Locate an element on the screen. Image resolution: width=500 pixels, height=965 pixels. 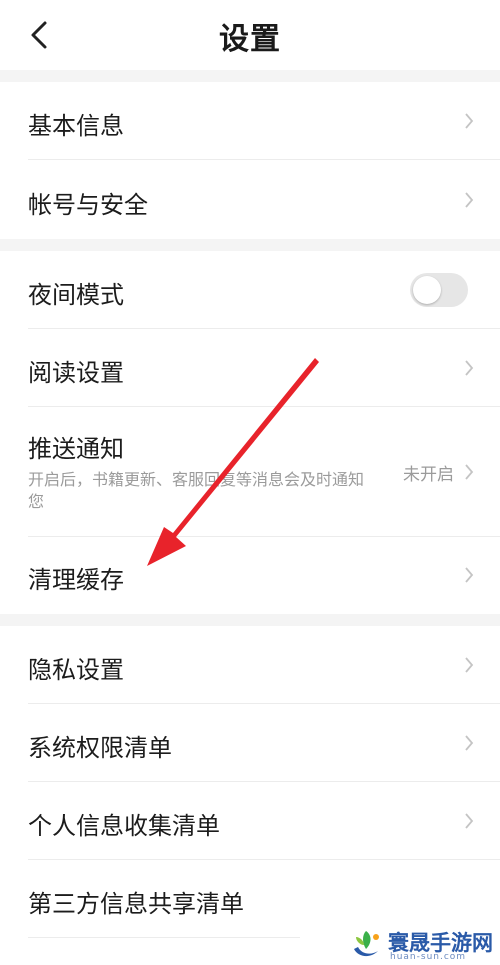
toggle-knob is located at coordinates (427, 290).